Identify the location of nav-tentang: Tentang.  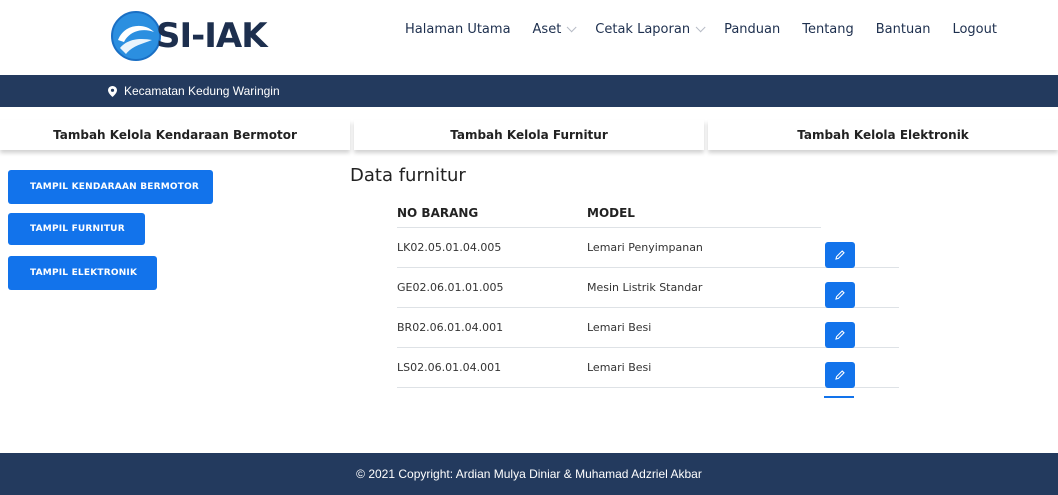
(828, 29).